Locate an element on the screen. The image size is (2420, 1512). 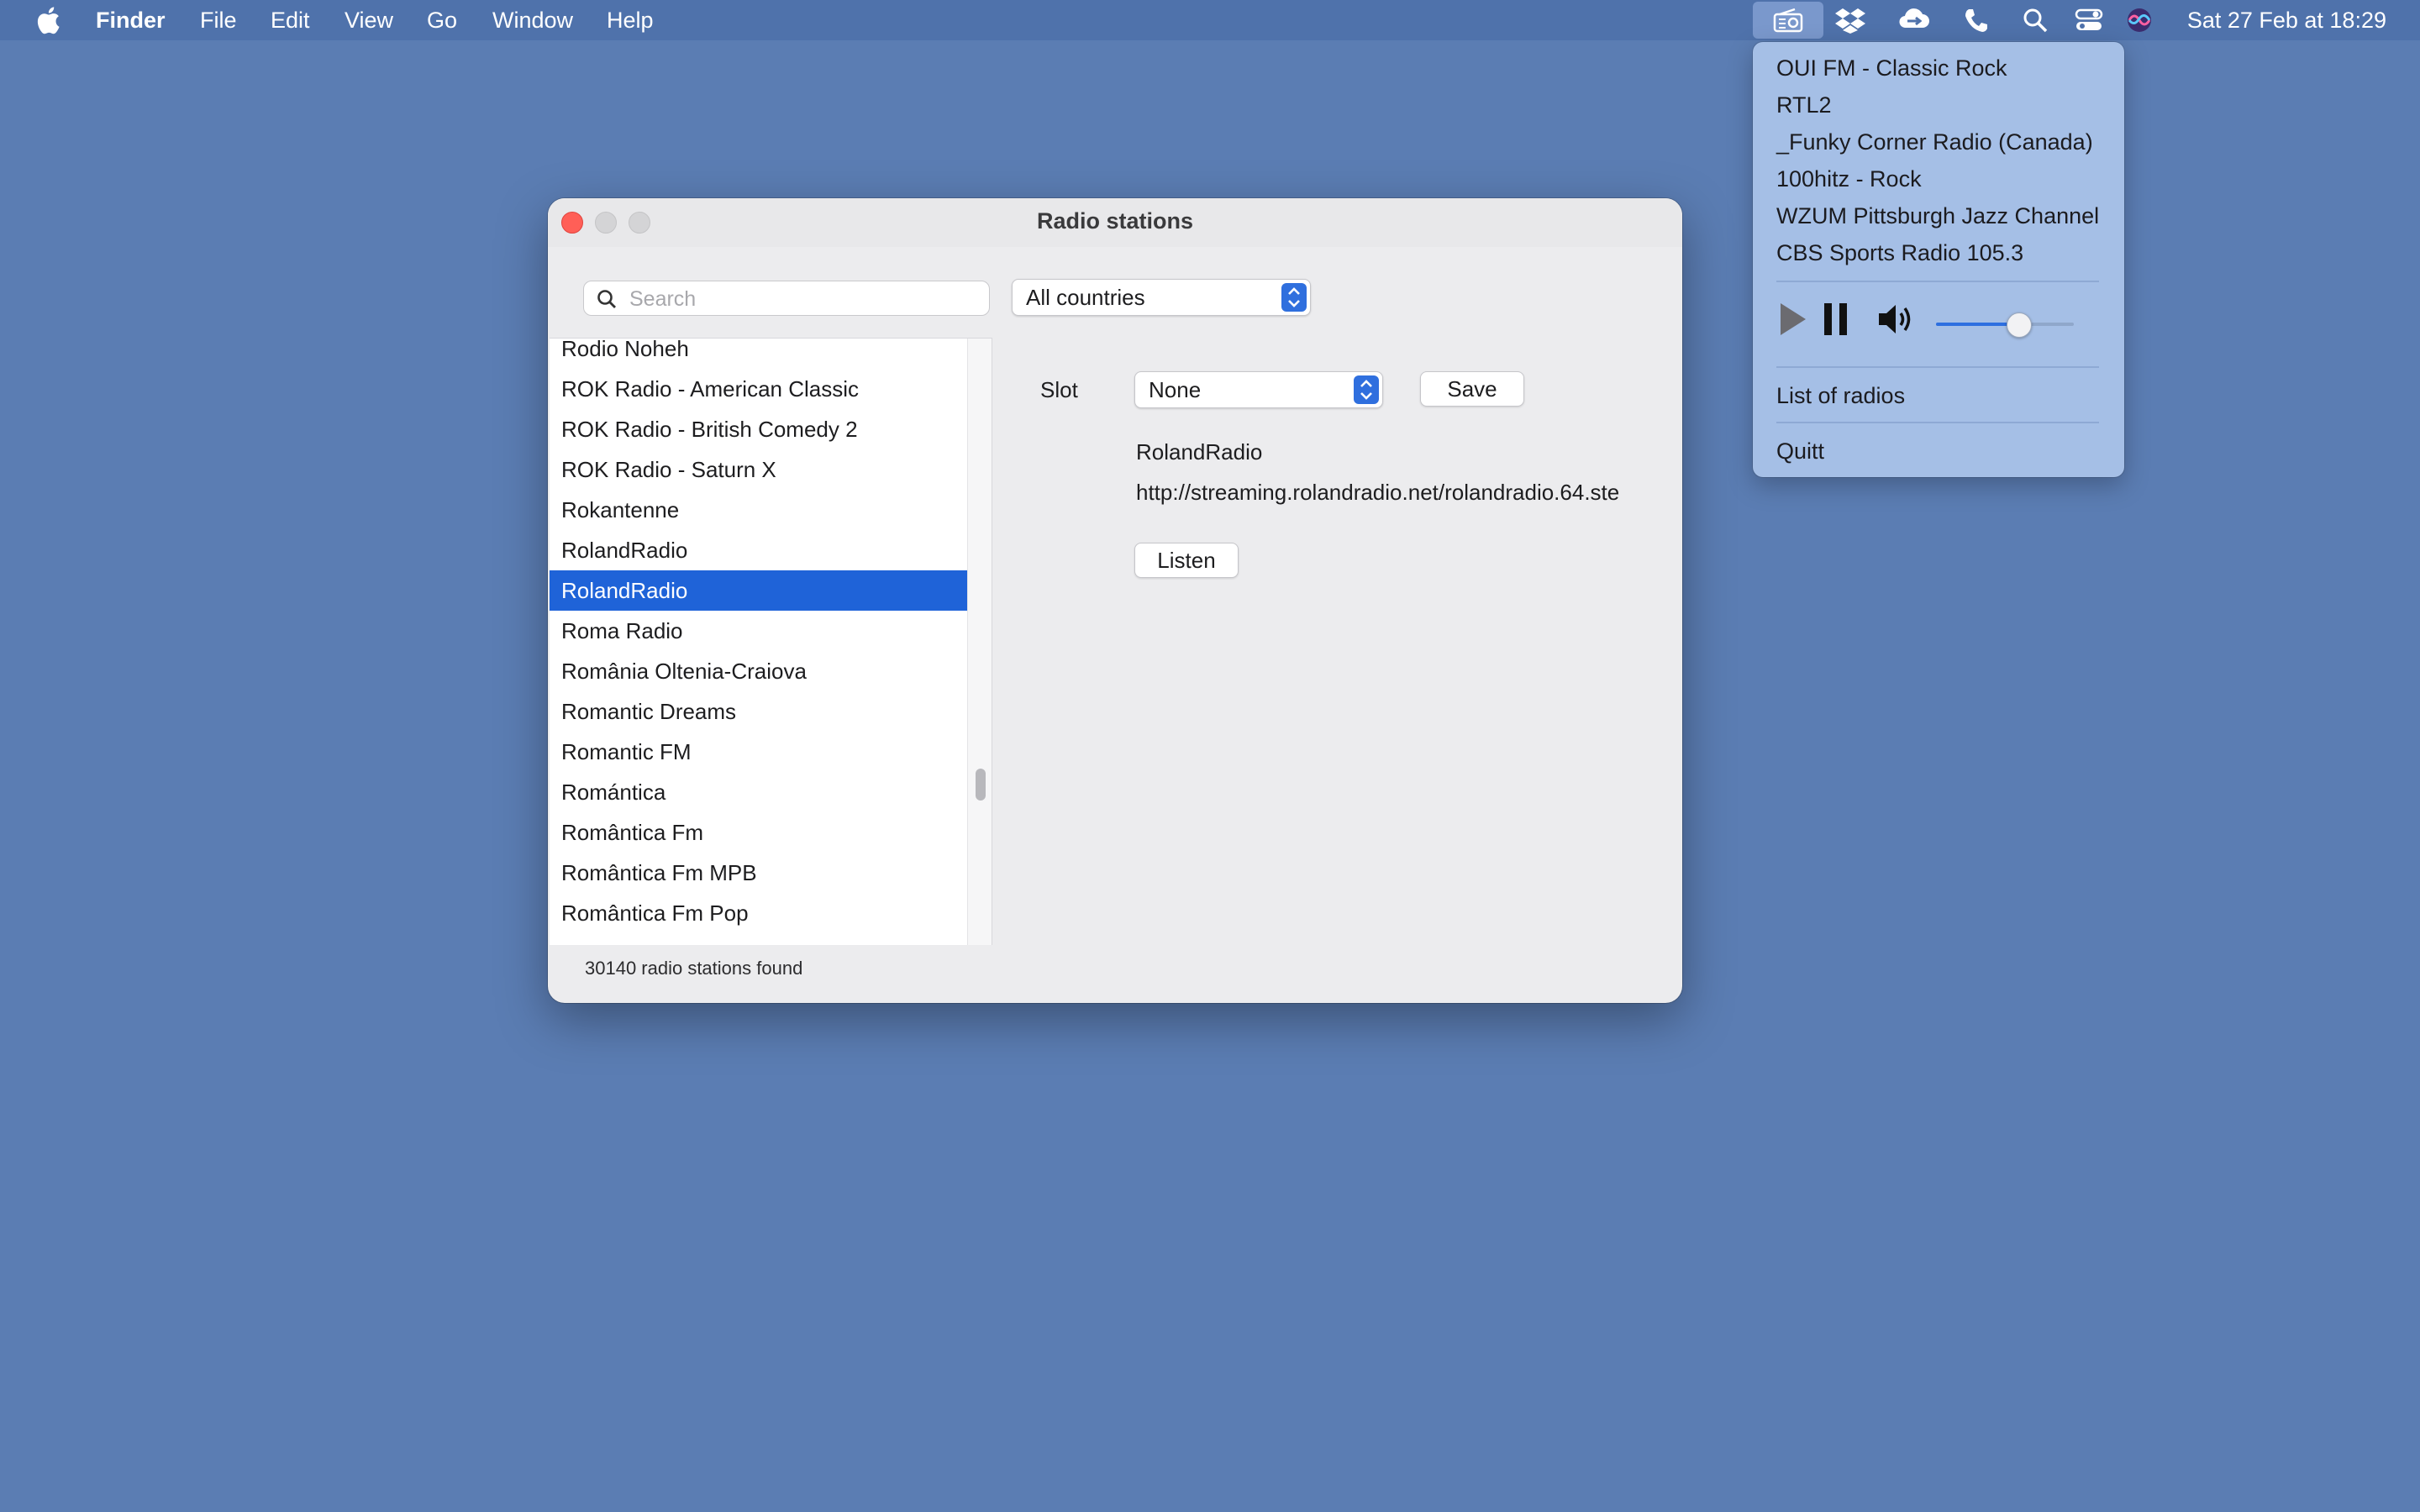
favorite-station-menu-item: RTL2 is located at coordinates (1804, 105).